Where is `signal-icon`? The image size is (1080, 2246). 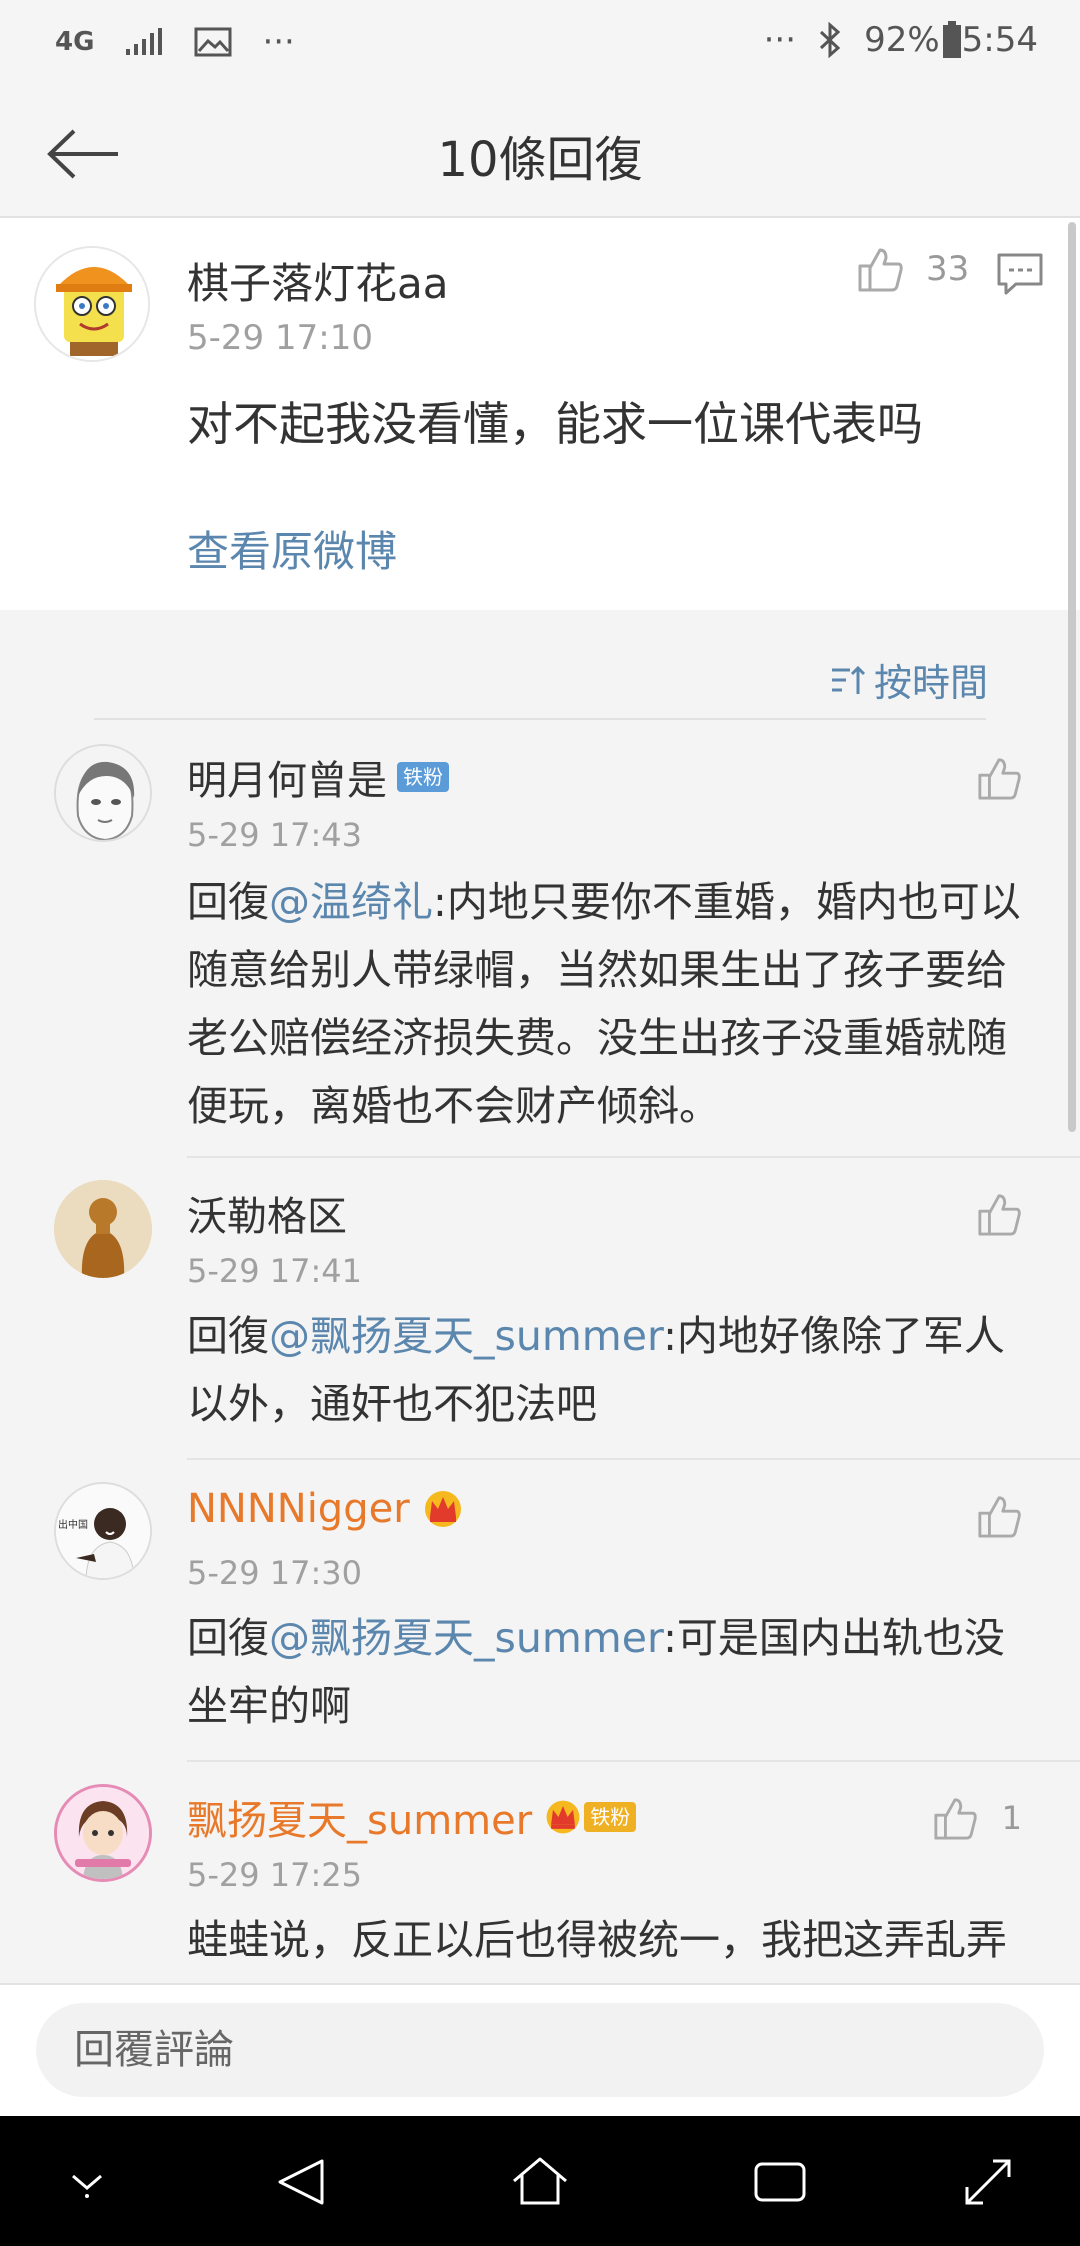
signal-icon is located at coordinates (144, 41).